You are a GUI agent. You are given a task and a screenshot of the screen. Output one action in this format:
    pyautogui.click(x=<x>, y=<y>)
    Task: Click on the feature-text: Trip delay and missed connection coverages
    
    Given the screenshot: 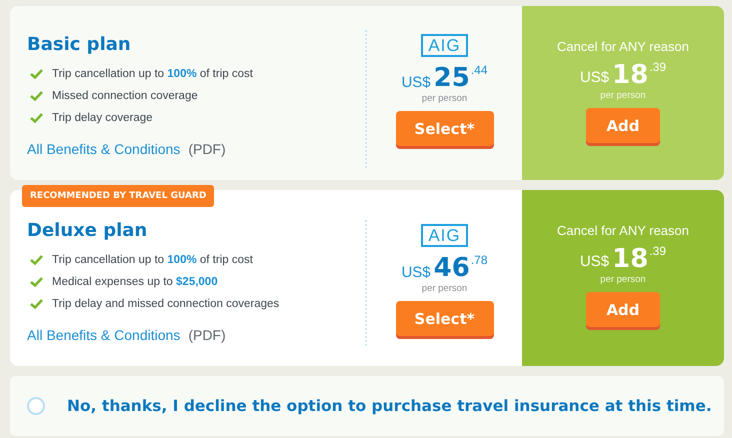 What is the action you would take?
    pyautogui.click(x=166, y=304)
    